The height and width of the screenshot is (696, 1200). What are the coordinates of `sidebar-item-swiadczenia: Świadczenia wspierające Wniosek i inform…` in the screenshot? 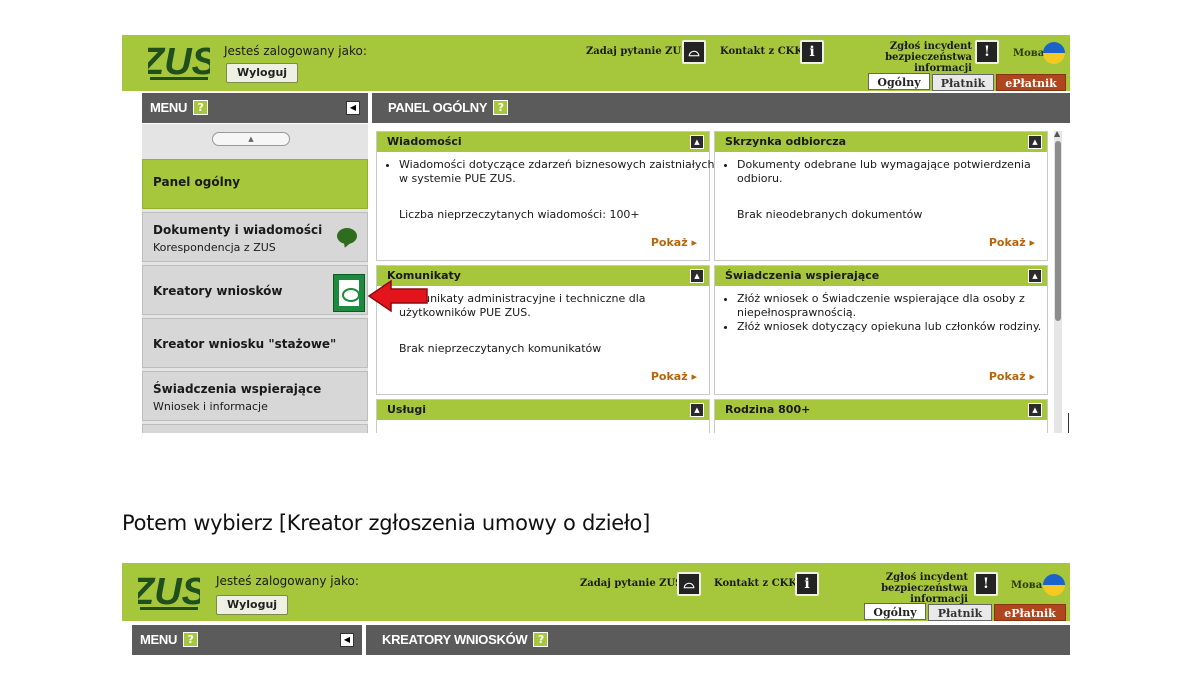 It's located at (255, 396).